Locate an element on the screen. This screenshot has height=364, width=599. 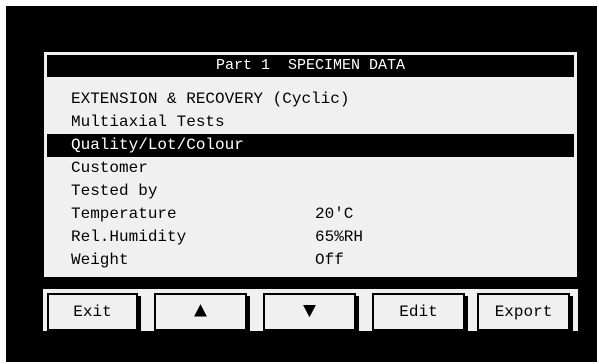
menu-item-multiaxial-tests: Multiaxial Tests is located at coordinates (310, 122).